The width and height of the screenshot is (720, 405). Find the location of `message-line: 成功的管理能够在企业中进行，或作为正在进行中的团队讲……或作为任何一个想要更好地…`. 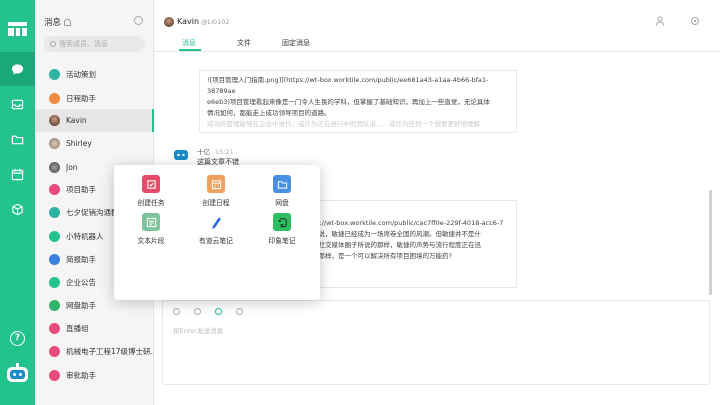

message-line: 成功的管理能够在企业中进行，或作为正在进行中的团队讲……或作为任何一个想要更好地… is located at coordinates (343, 124).